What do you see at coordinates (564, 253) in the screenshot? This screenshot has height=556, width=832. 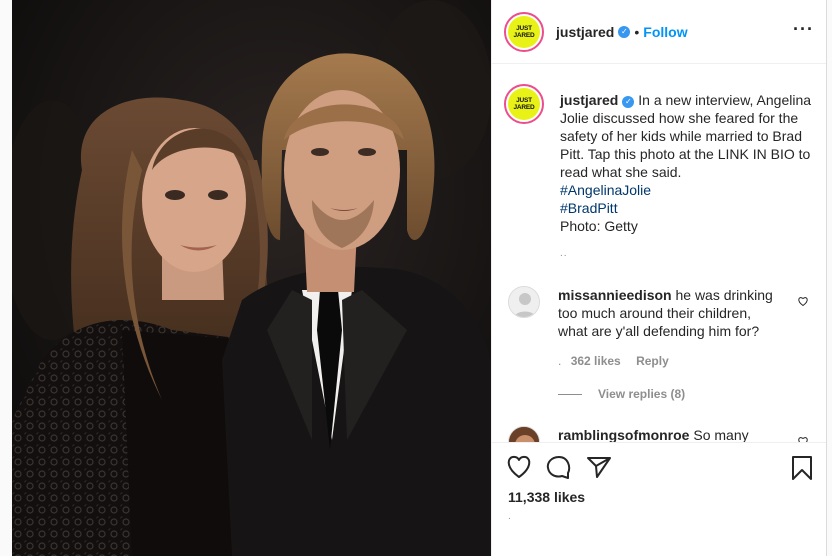 I see `caption-timestamp: ..` at bounding box center [564, 253].